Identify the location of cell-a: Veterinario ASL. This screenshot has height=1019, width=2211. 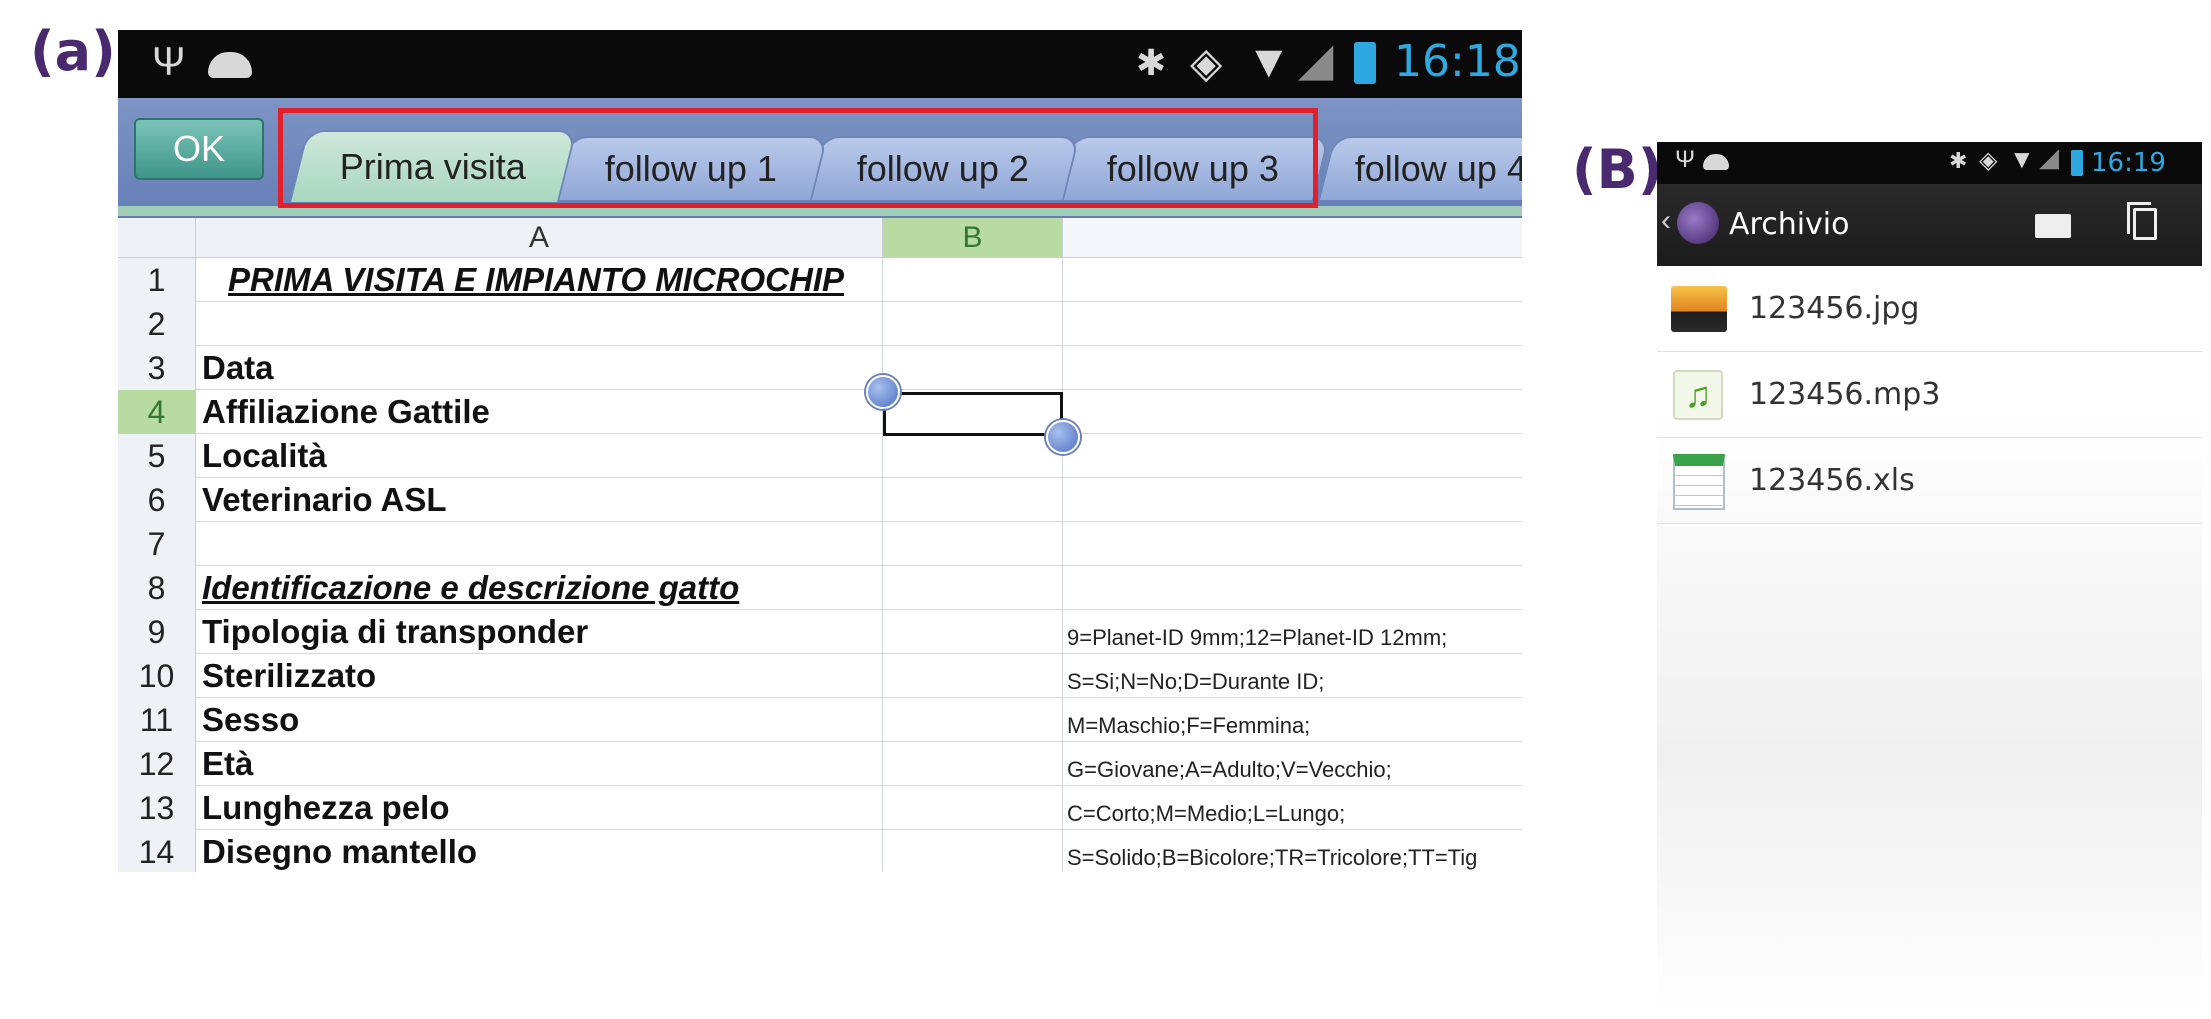
(539, 500).